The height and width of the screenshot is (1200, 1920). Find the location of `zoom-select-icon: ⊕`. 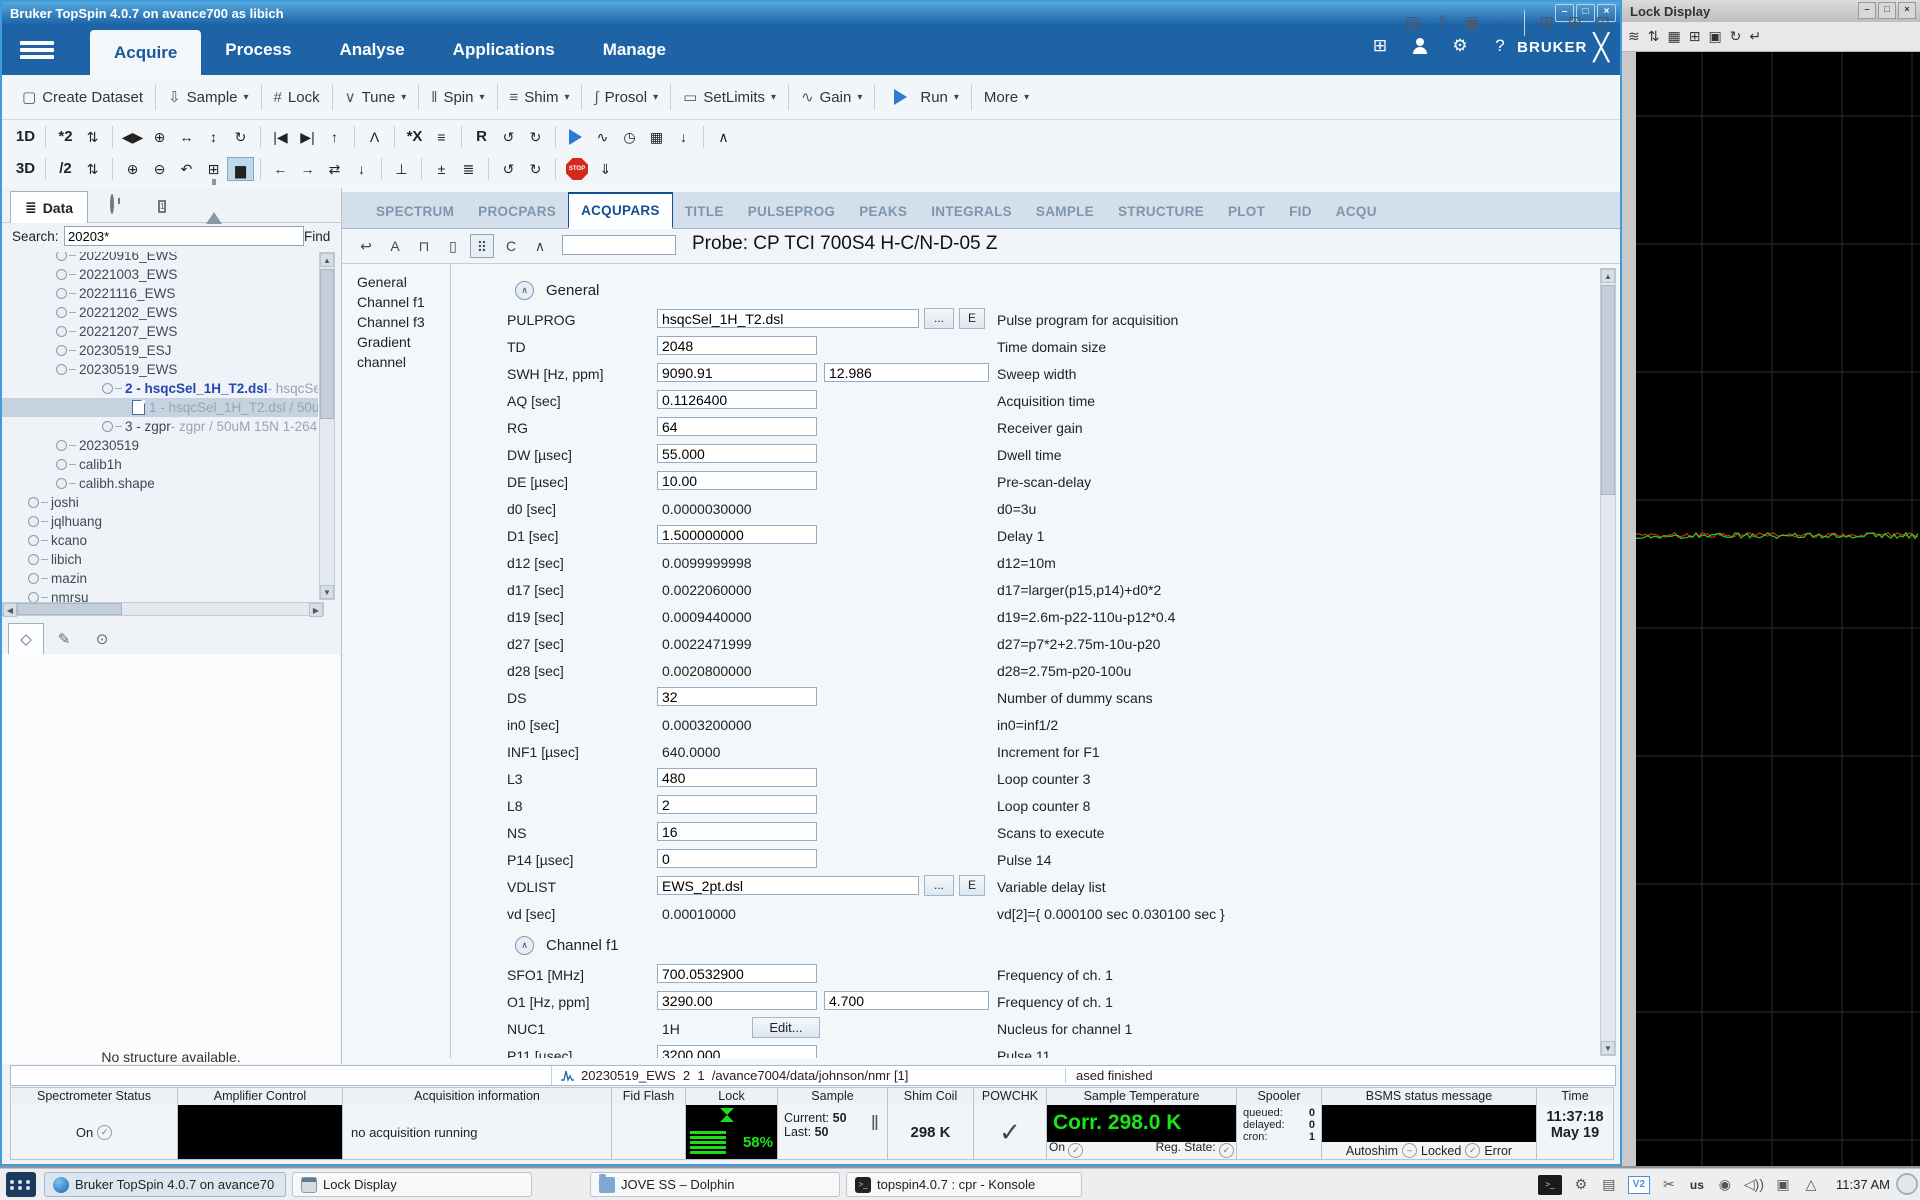

zoom-select-icon: ⊕ is located at coordinates (159, 137).